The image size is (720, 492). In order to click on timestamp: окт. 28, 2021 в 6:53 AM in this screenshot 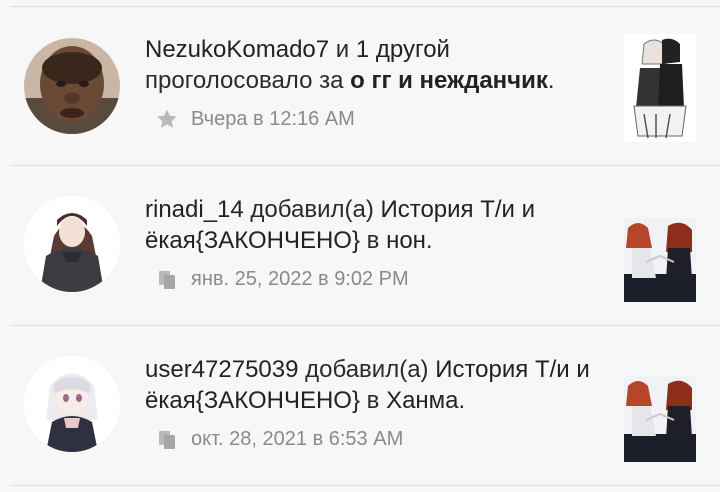, I will do `click(297, 439)`.